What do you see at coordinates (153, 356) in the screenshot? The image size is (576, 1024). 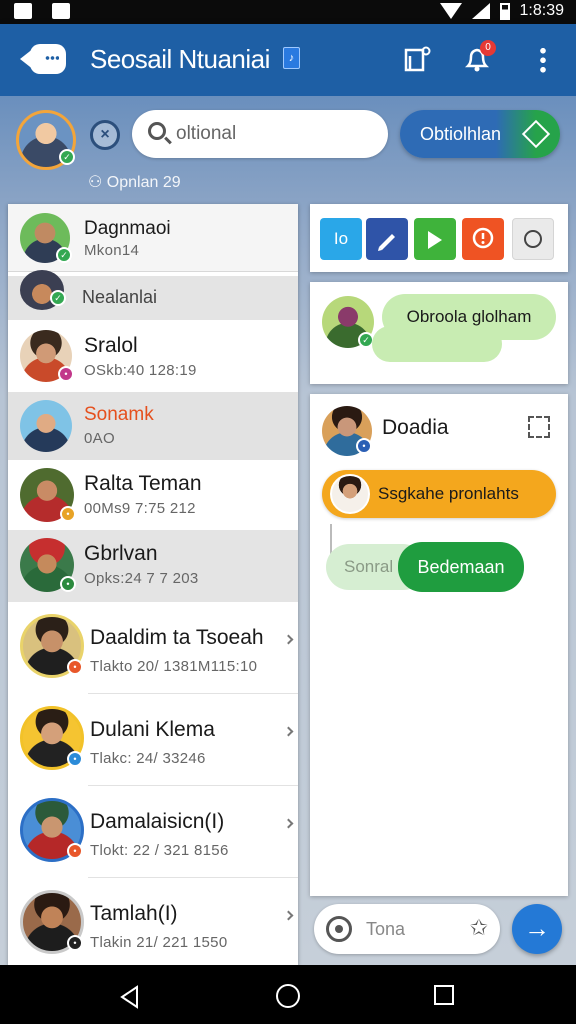 I see `list-item: • Sralol OSkb:40 128:19` at bounding box center [153, 356].